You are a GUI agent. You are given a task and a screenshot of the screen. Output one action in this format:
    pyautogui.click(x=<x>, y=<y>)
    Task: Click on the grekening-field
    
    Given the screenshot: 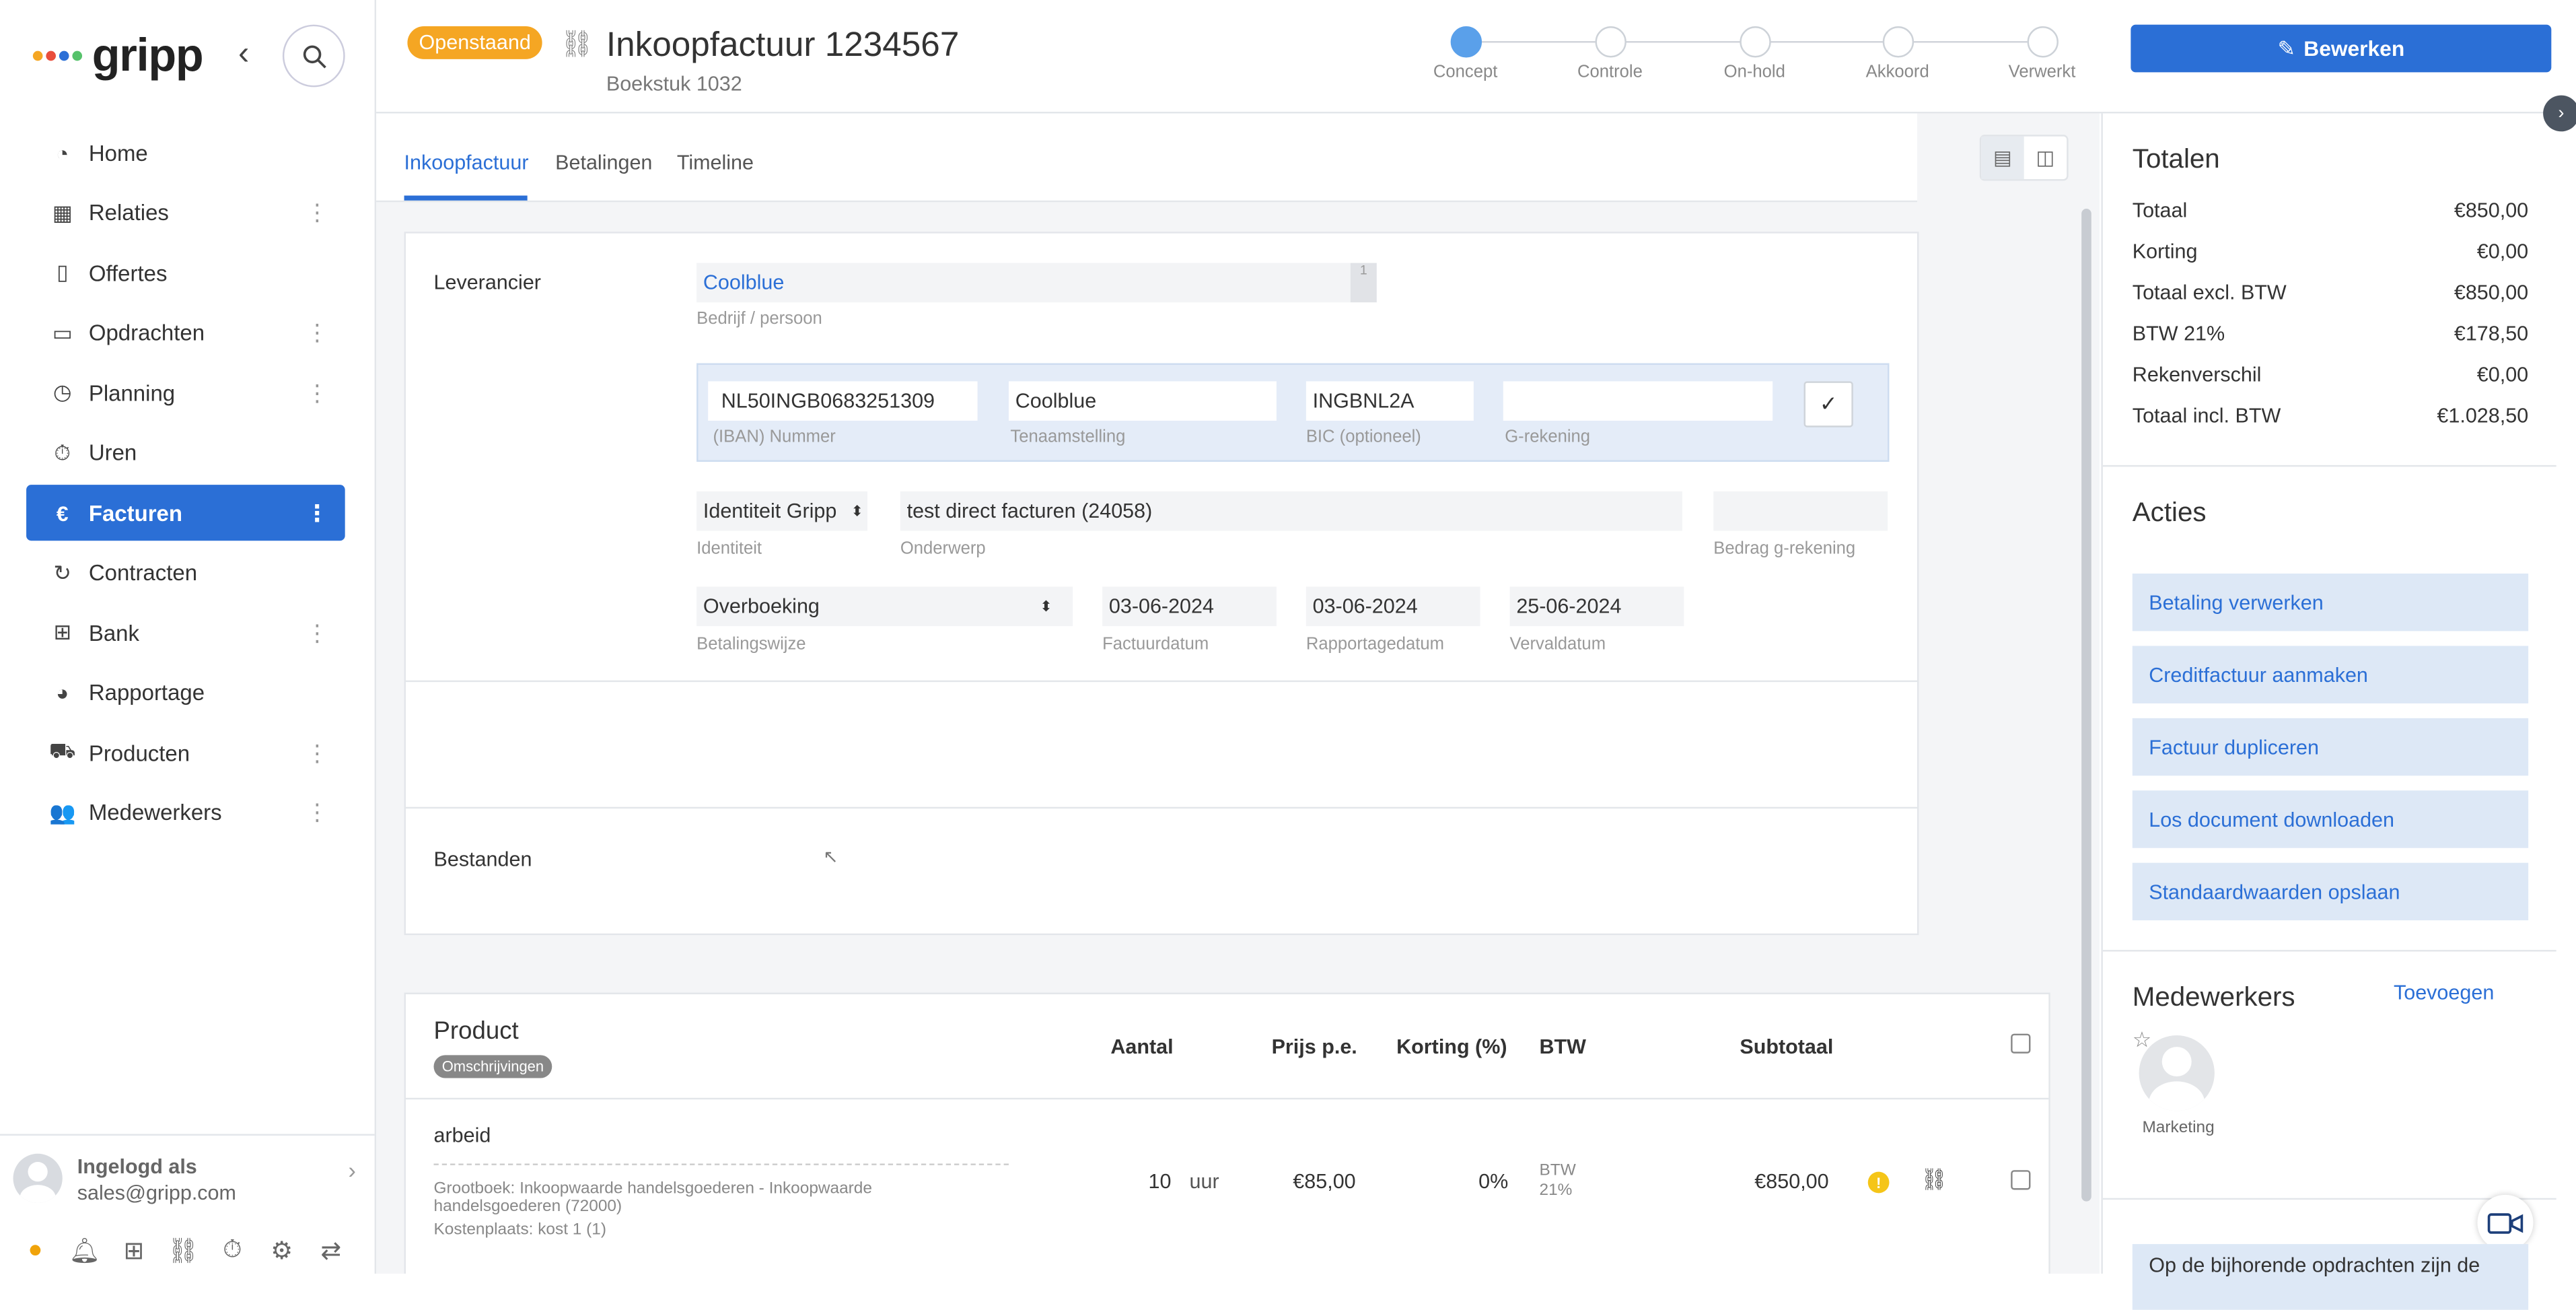 What is the action you would take?
    pyautogui.click(x=1638, y=401)
    